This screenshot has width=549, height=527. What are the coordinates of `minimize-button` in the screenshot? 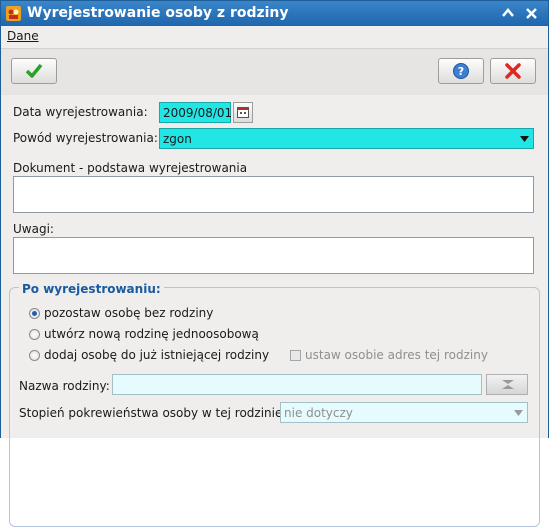 It's located at (508, 13).